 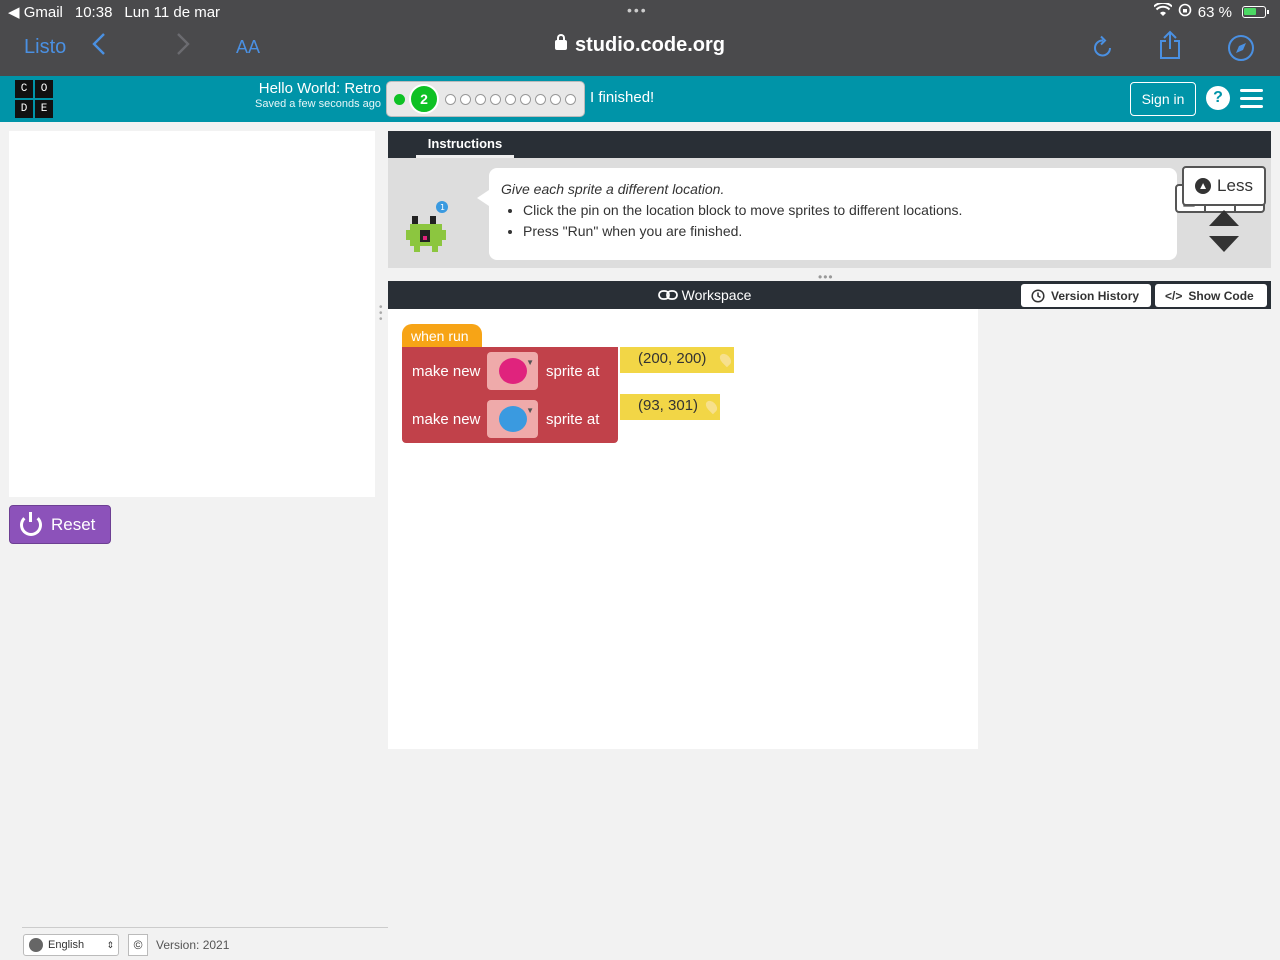 I want to click on finished-link: I finished!, so click(x=622, y=97).